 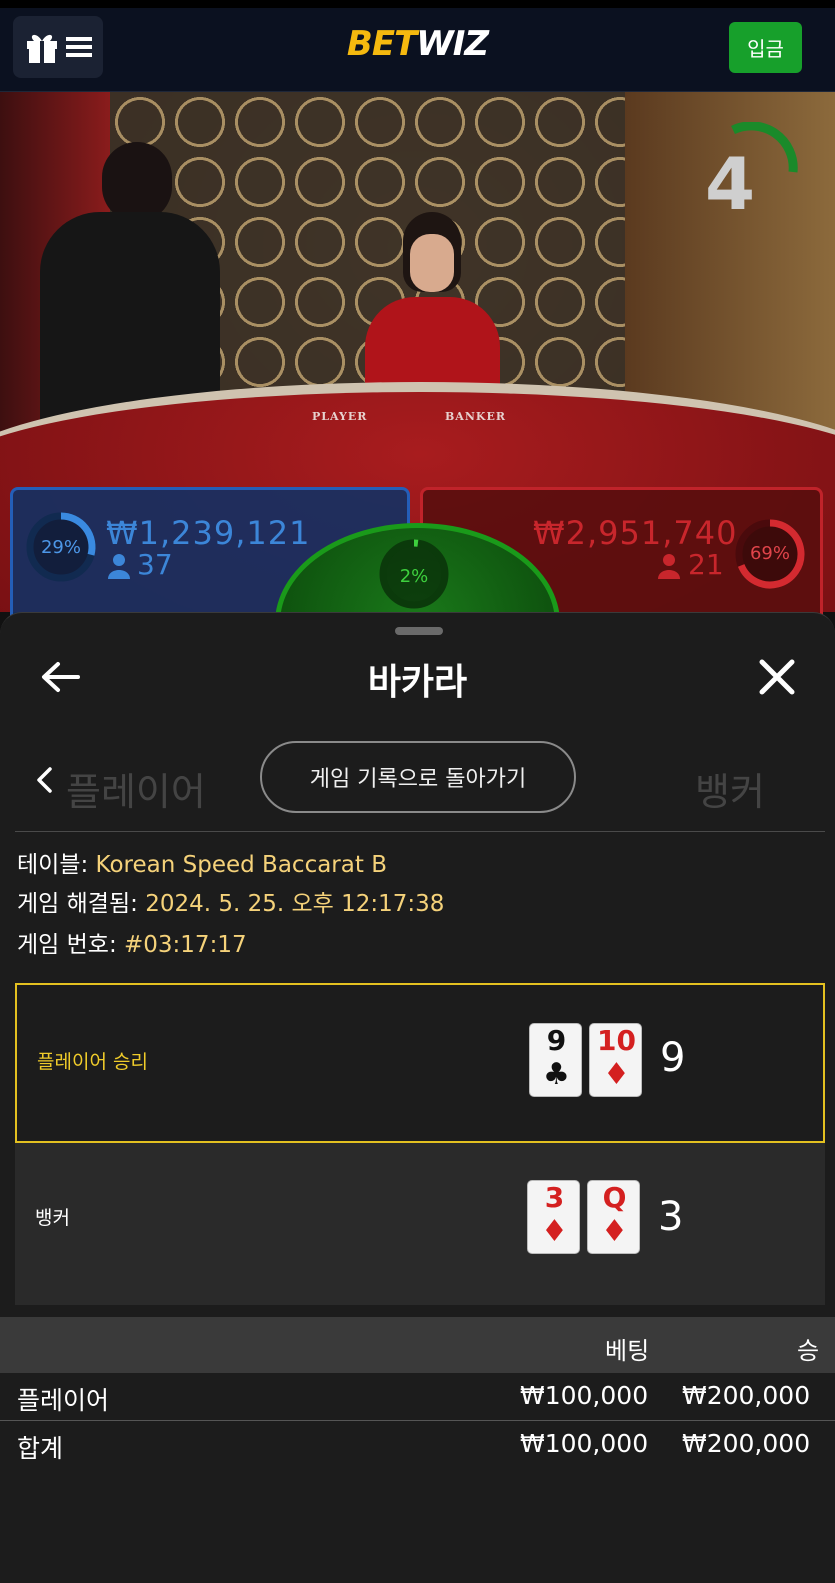 I want to click on bet-column-header: 베팅, so click(x=627, y=1351).